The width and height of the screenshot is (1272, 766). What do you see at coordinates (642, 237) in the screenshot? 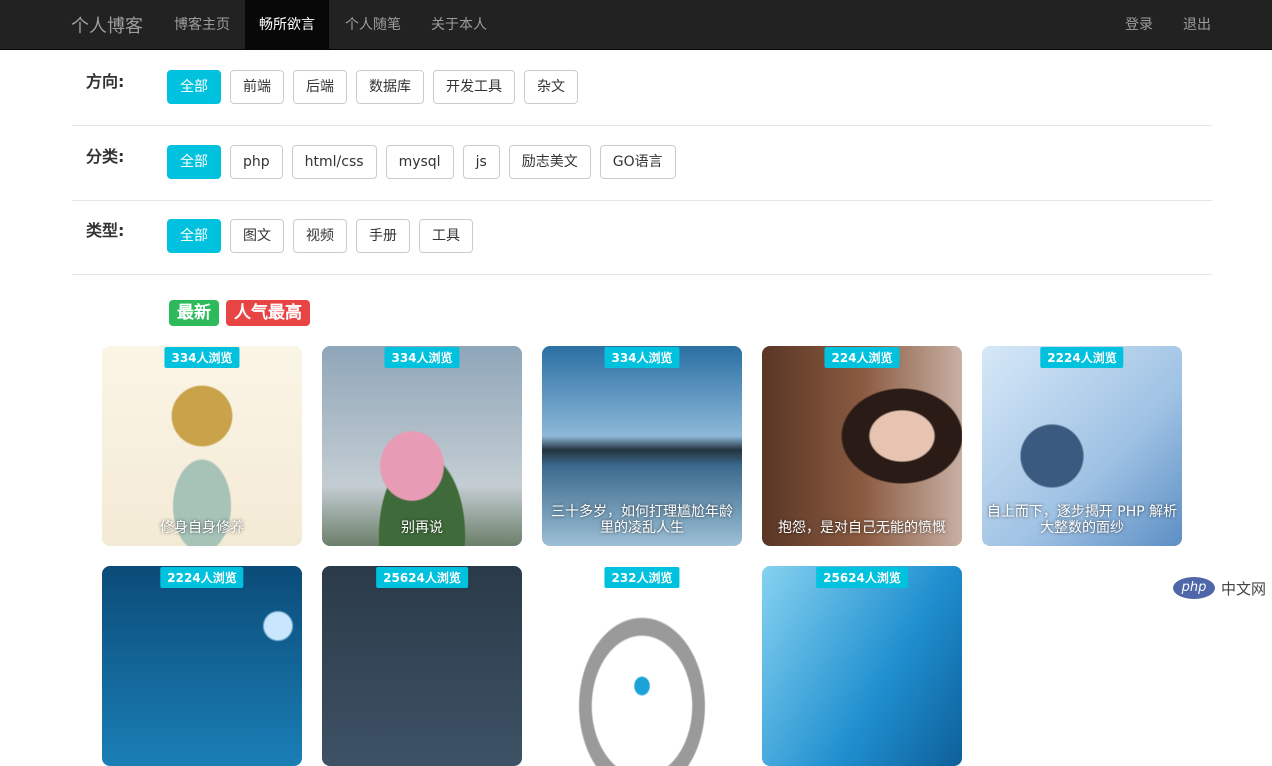
I see `filter-type: 类型: 全部 图文 视频 手册 工具` at bounding box center [642, 237].